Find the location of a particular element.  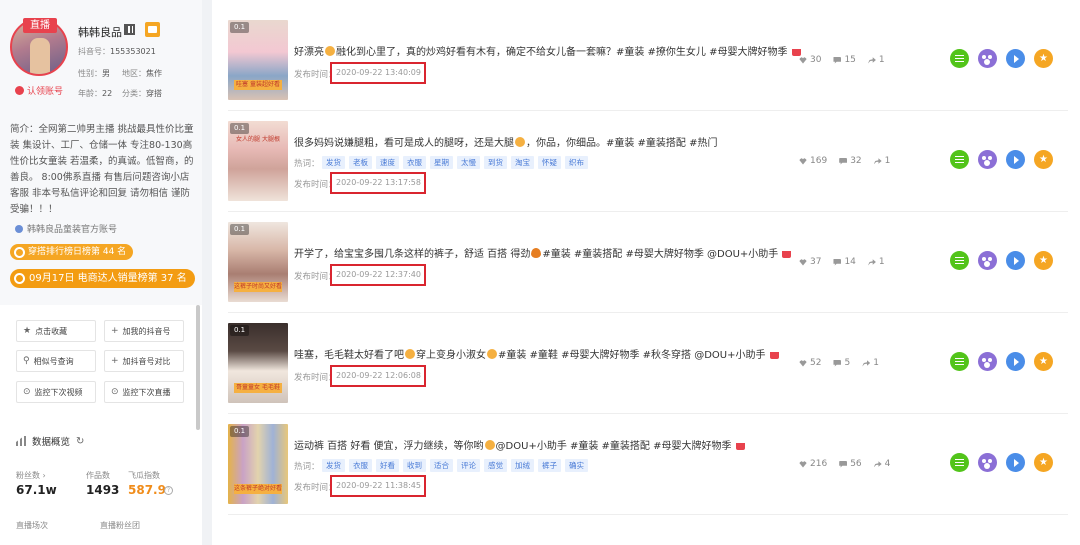

hot-word-tag: 淘宝 is located at coordinates (522, 162).